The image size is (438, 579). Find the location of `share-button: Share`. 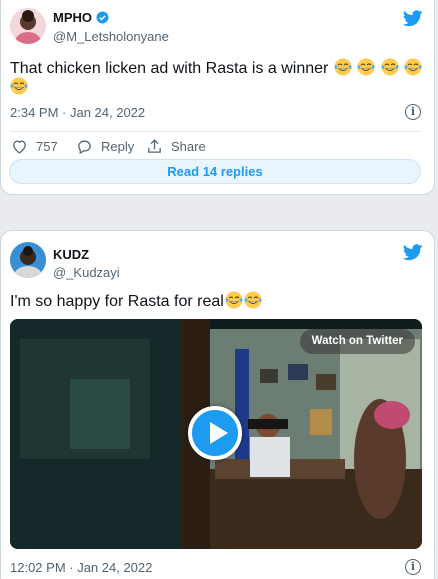

share-button: Share is located at coordinates (176, 146).